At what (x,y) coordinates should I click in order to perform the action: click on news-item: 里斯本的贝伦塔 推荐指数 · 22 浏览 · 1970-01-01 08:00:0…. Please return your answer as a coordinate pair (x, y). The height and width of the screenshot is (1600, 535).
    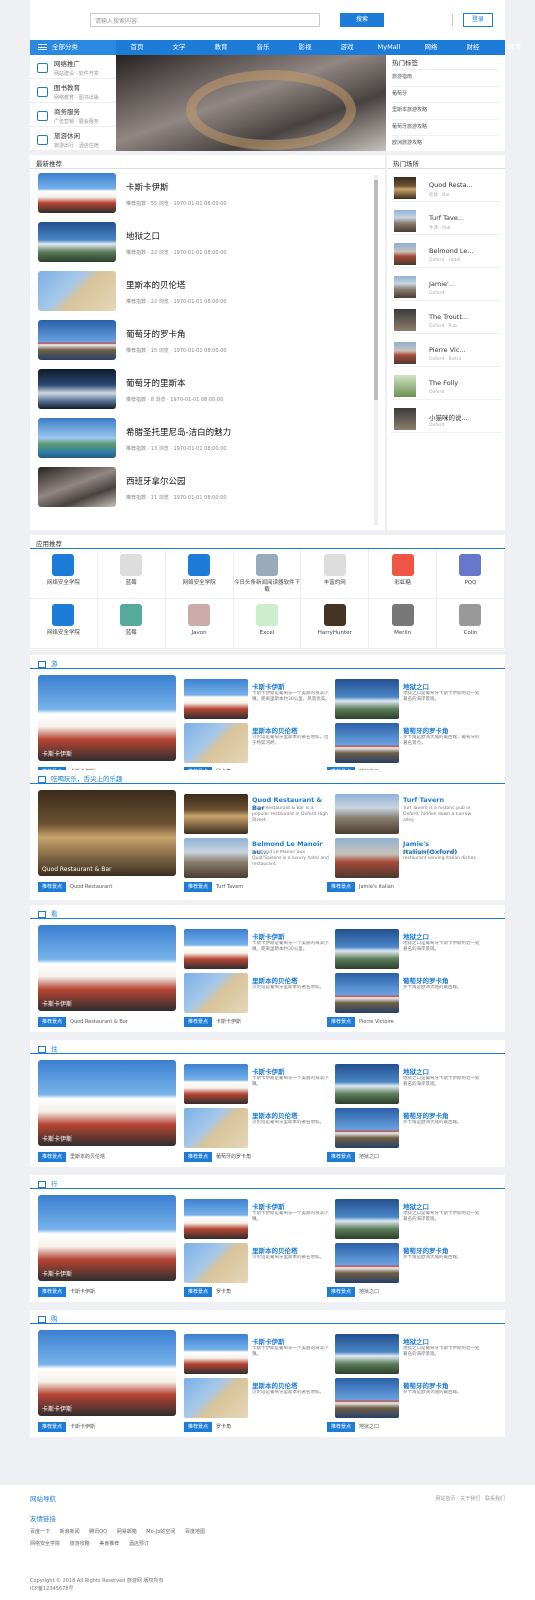
    Looking at the image, I should click on (211, 291).